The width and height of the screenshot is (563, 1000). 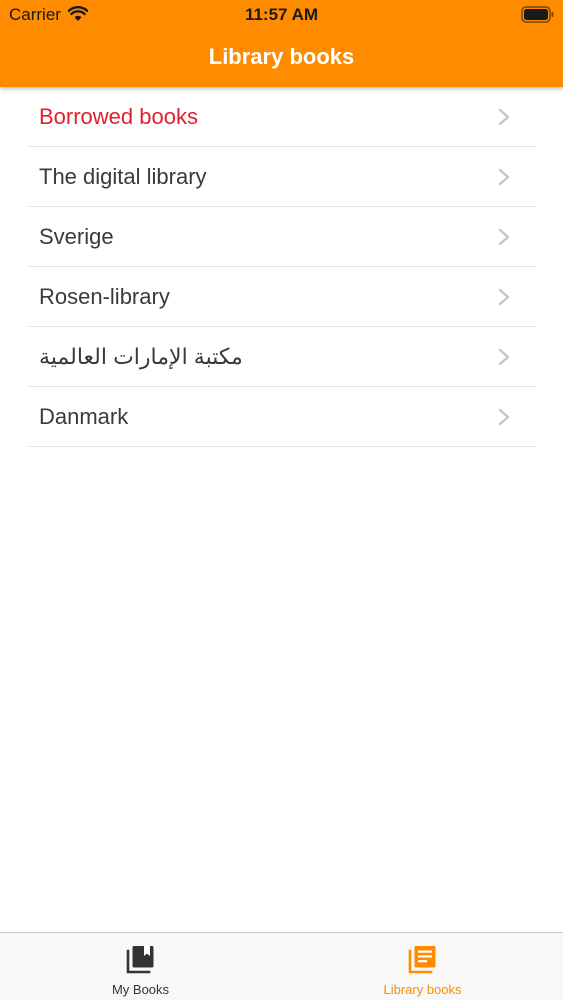 I want to click on list-item-digital-library: The digital library, so click(x=282, y=177).